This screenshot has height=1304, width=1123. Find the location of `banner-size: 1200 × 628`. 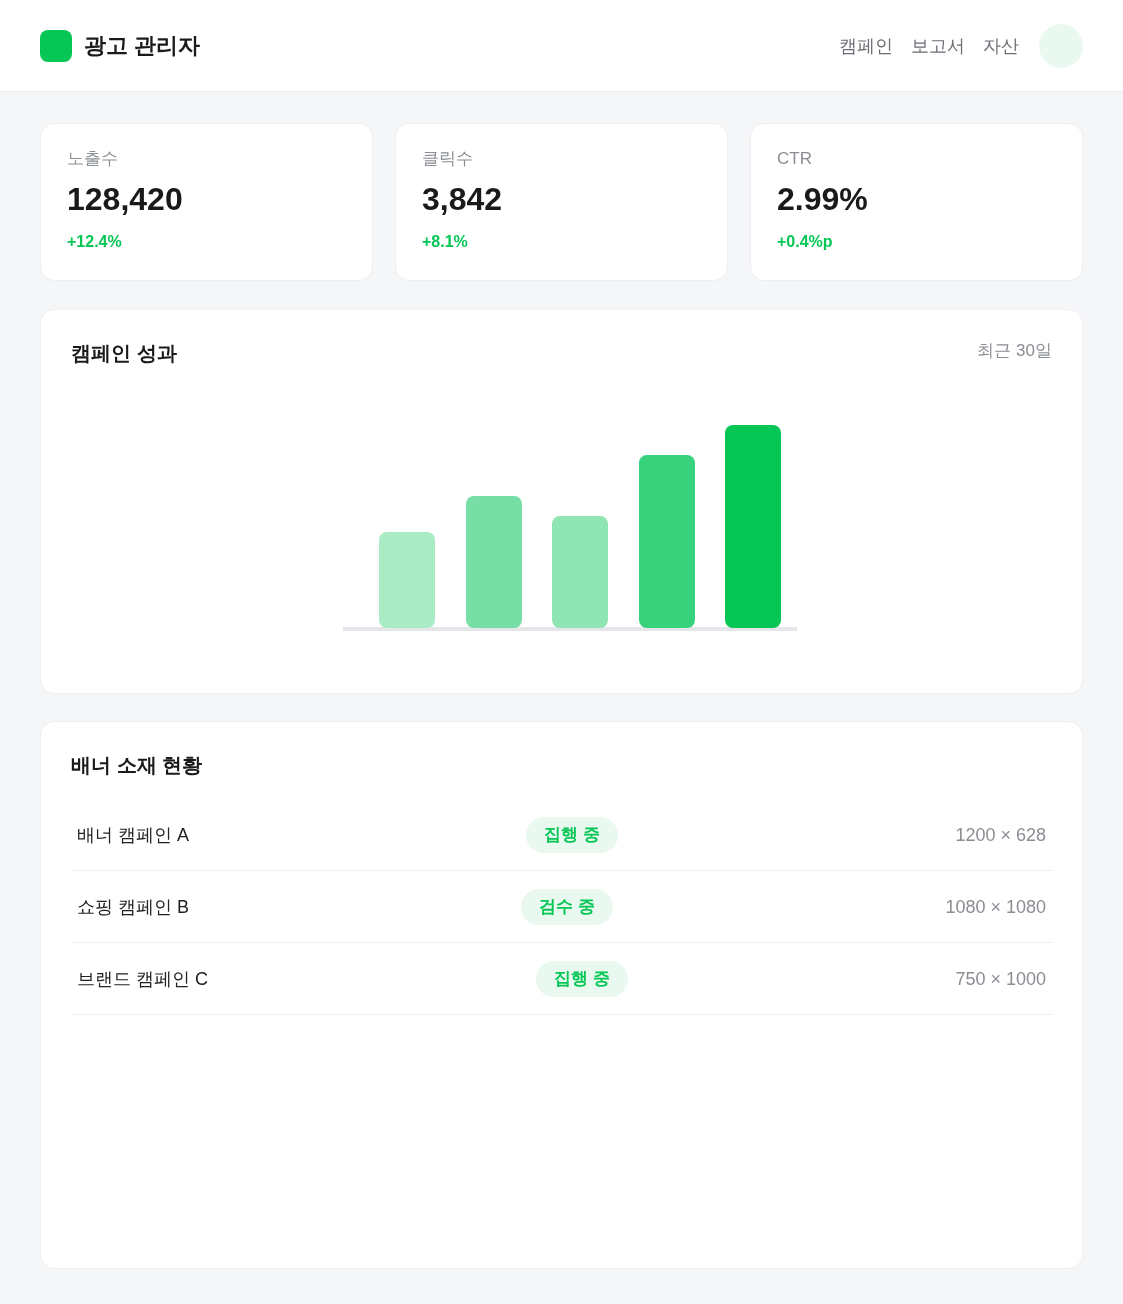

banner-size: 1200 × 628 is located at coordinates (1000, 835).